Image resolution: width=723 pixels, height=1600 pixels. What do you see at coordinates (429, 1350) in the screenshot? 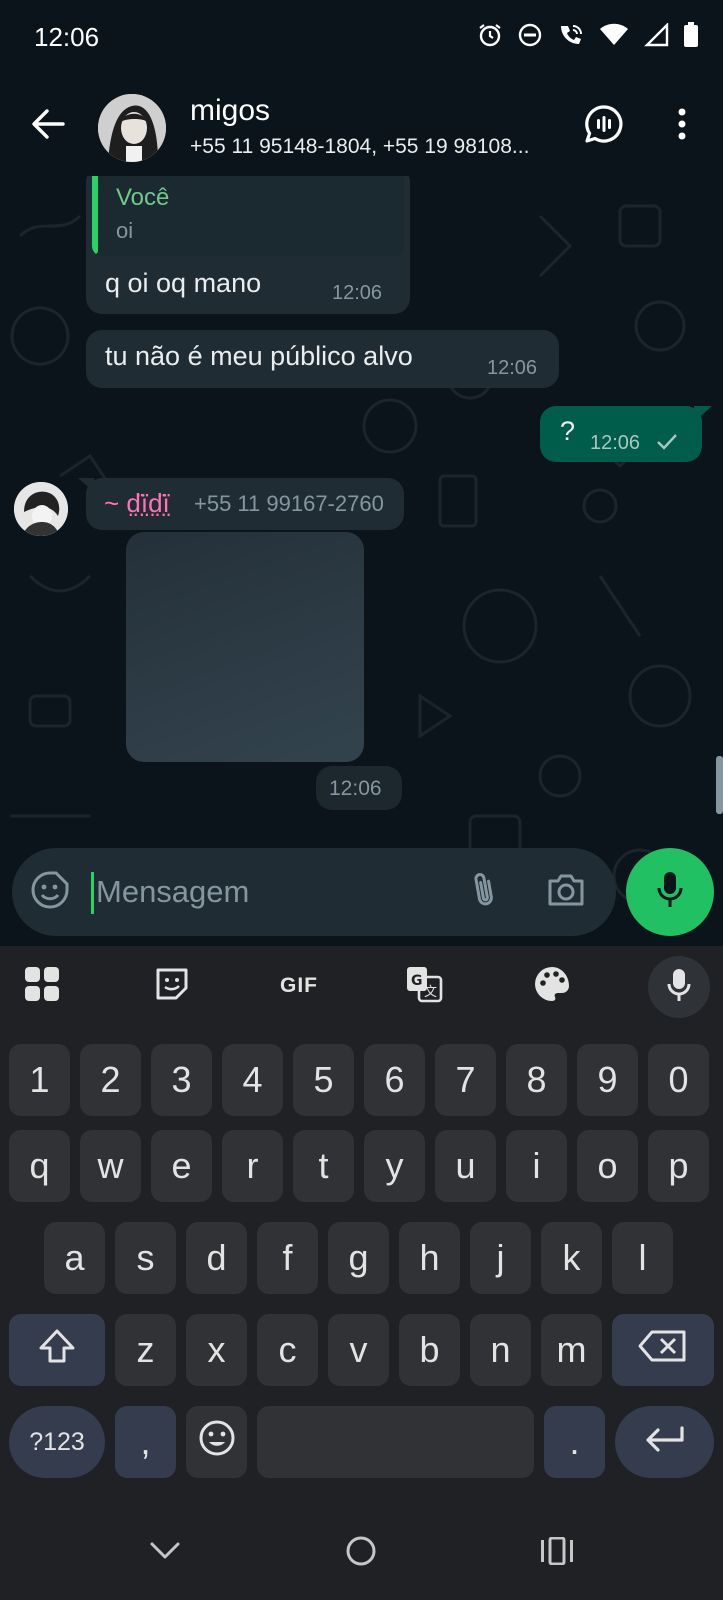
I see `key-b: b` at bounding box center [429, 1350].